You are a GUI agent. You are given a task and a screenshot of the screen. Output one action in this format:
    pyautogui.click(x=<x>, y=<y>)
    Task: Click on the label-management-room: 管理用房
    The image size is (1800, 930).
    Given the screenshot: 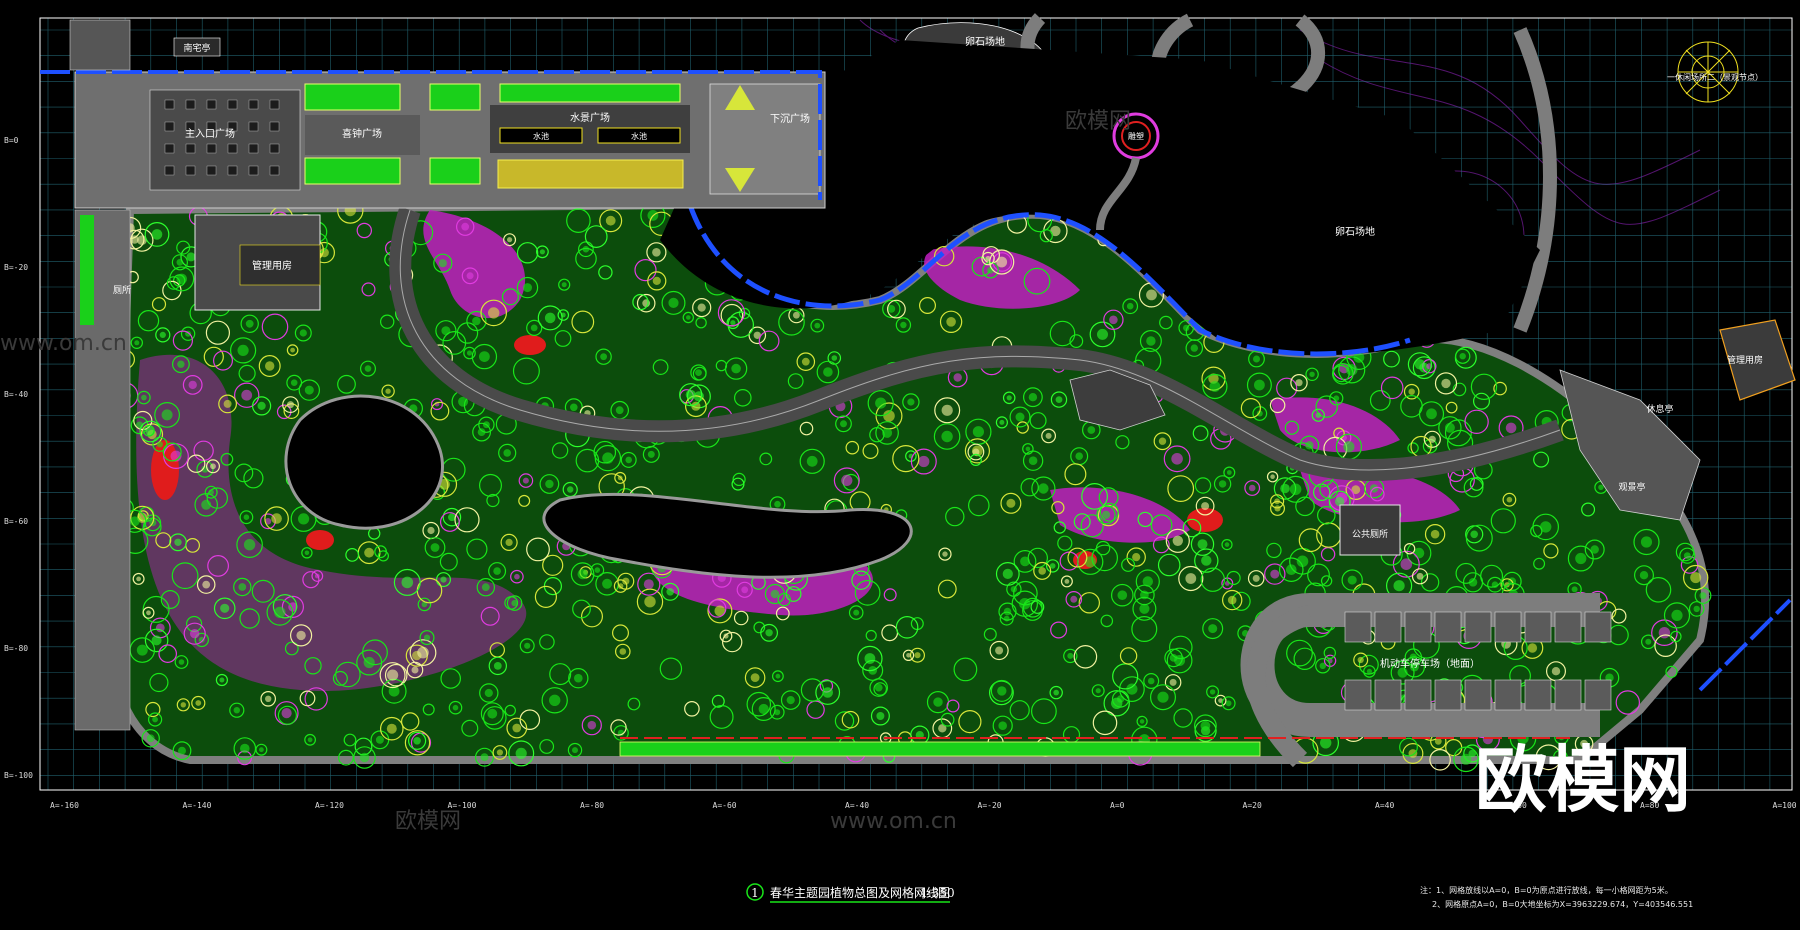 What is the action you would take?
    pyautogui.click(x=272, y=265)
    